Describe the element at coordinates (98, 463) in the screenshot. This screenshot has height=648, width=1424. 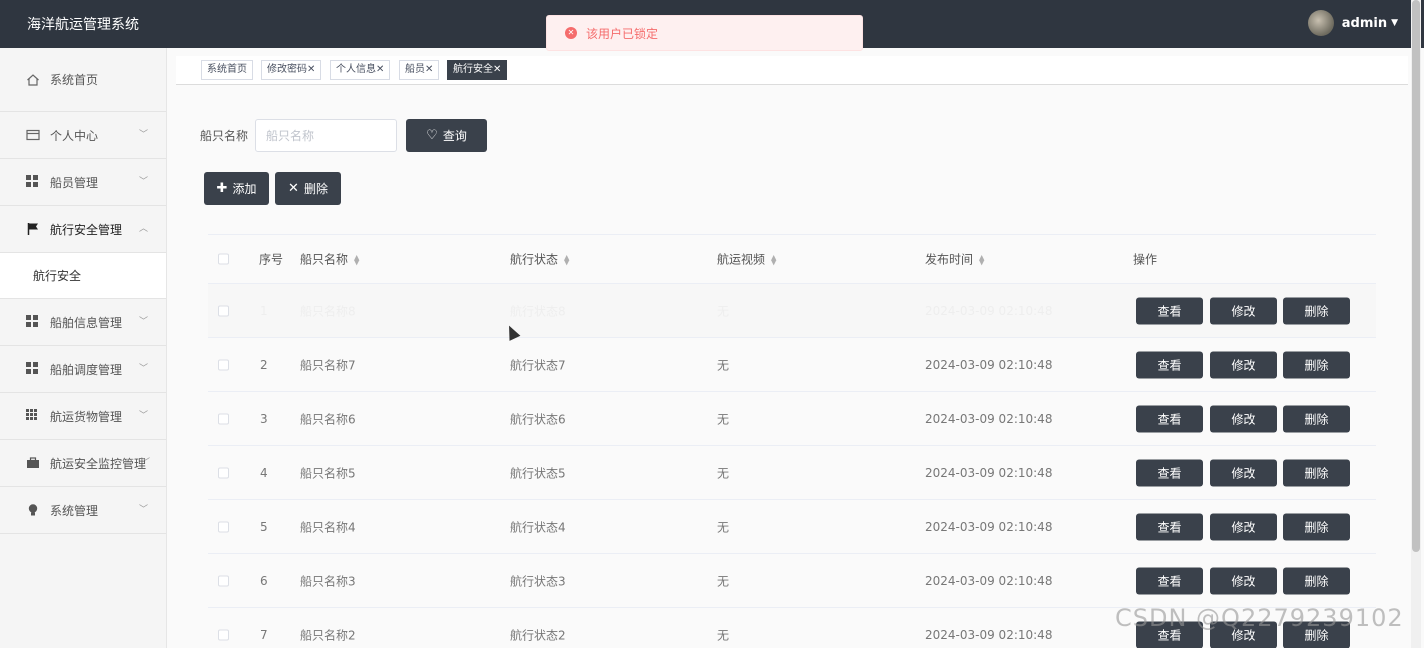
I see `sidebar-item-label: 航运安全监控管理` at that location.